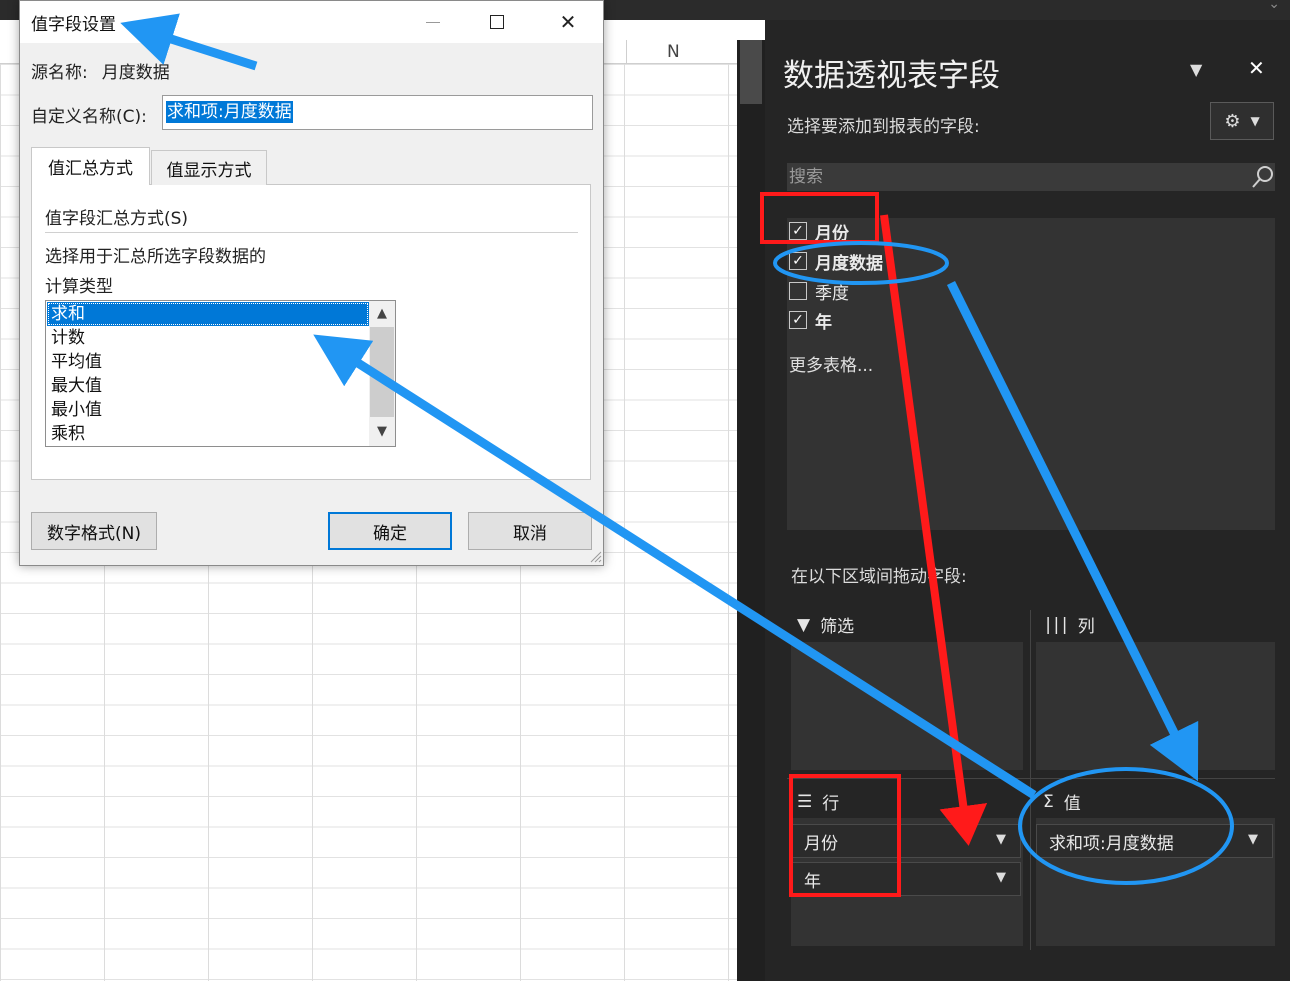 The width and height of the screenshot is (1290, 981). Describe the element at coordinates (311, 232) in the screenshot. I see `section-divider` at that location.